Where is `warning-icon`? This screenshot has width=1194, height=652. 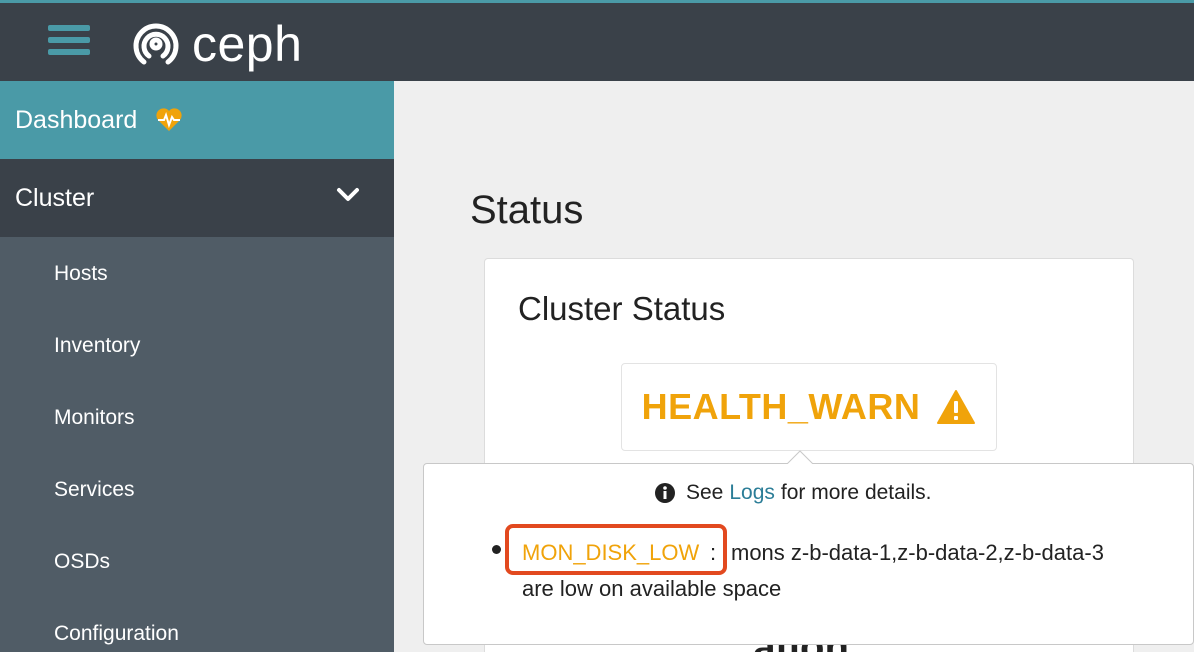
warning-icon is located at coordinates (956, 407).